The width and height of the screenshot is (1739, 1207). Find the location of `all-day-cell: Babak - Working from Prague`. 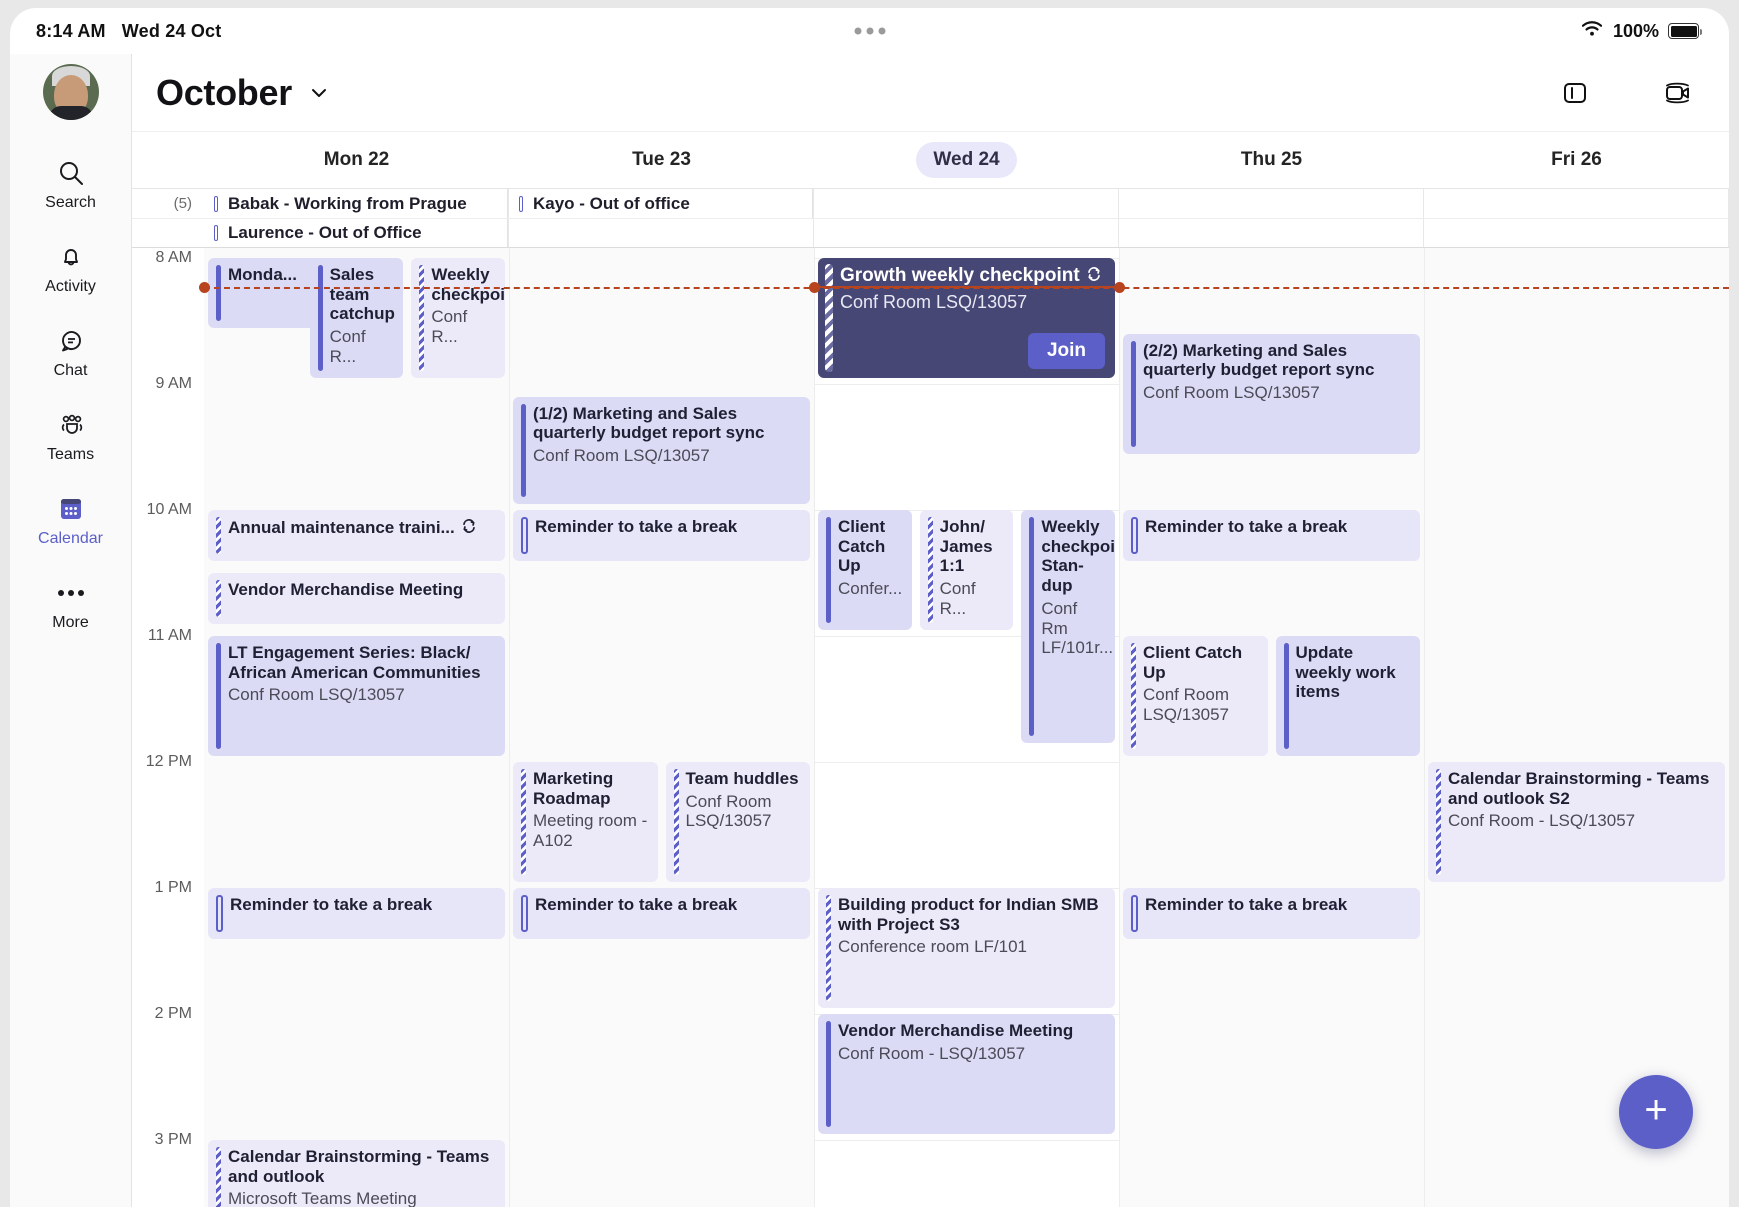

all-day-cell: Babak - Working from Prague is located at coordinates (356, 203).